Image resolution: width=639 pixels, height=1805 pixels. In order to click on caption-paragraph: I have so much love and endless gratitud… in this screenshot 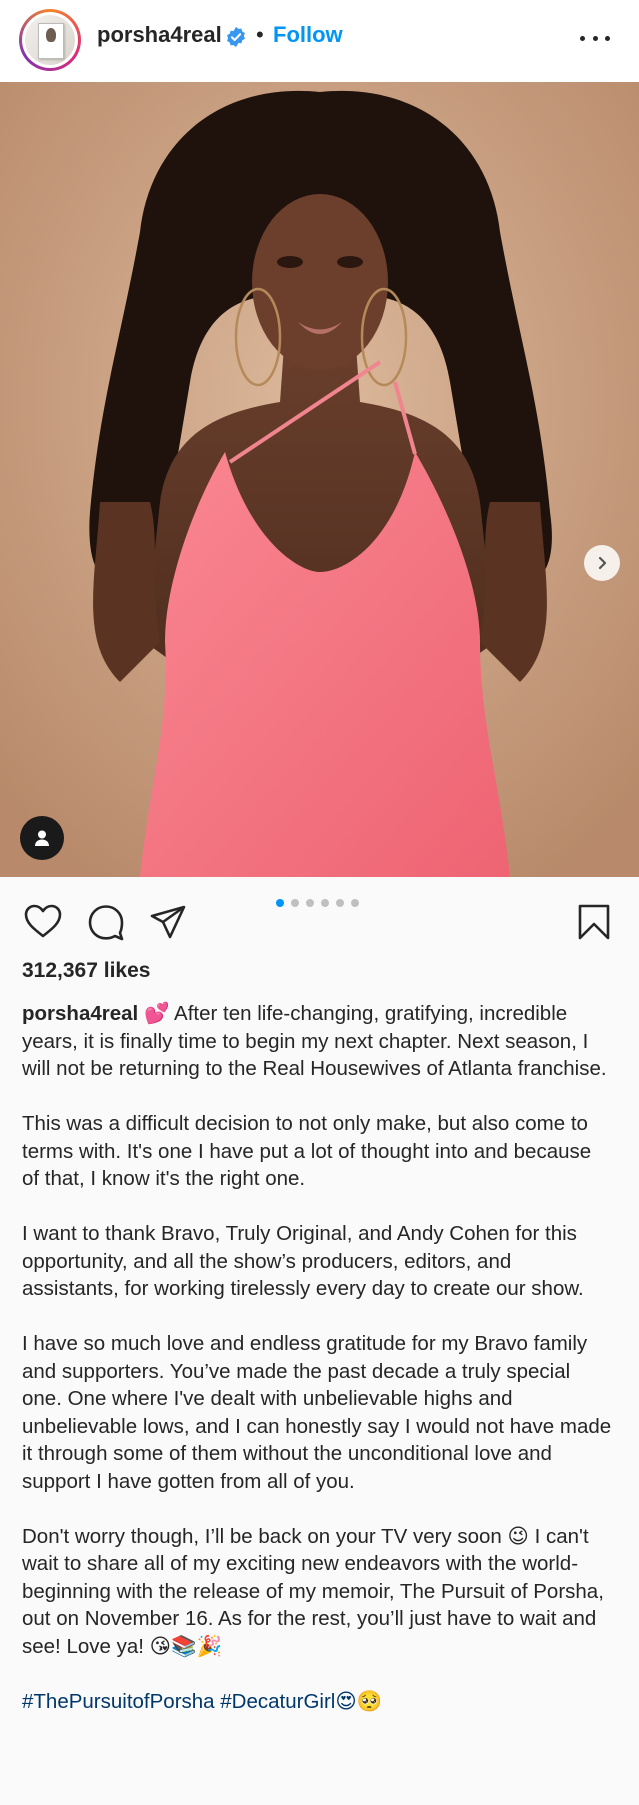, I will do `click(317, 1412)`.